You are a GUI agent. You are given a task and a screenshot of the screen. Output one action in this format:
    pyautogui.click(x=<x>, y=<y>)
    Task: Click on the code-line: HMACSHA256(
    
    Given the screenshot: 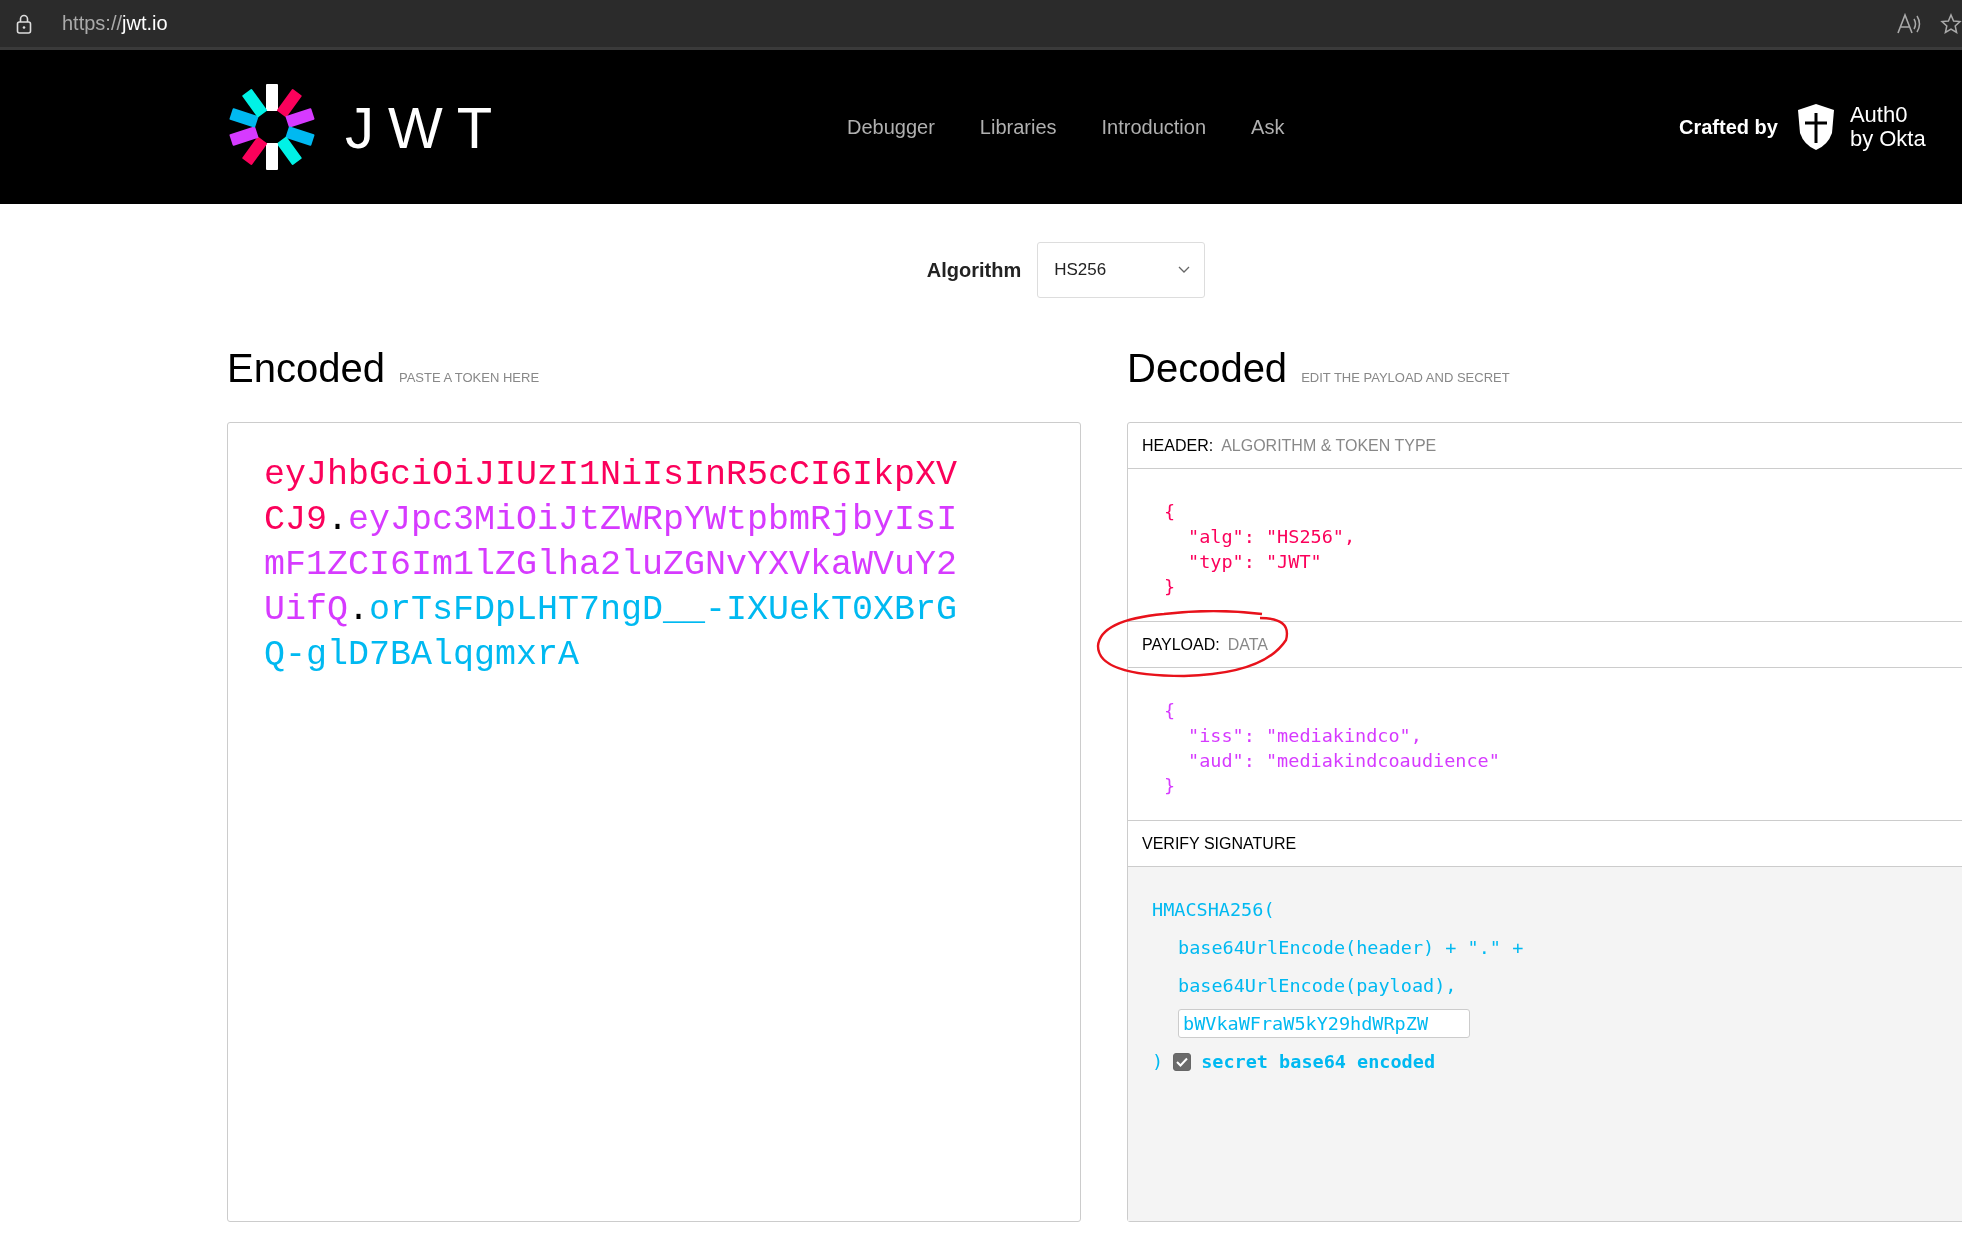 What is the action you would take?
    pyautogui.click(x=1214, y=910)
    